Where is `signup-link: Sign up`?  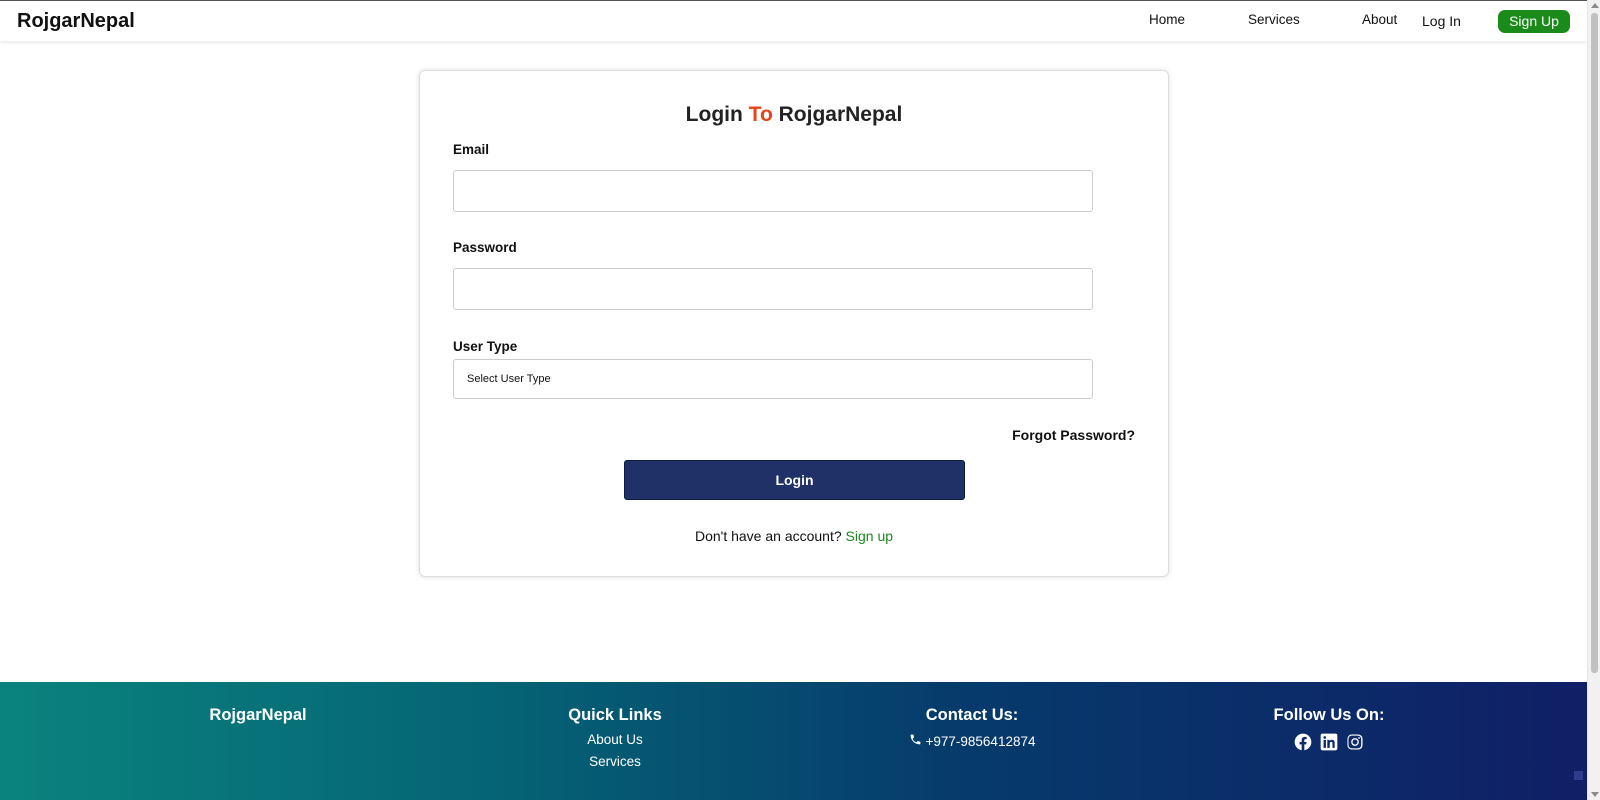
signup-link: Sign up is located at coordinates (869, 536).